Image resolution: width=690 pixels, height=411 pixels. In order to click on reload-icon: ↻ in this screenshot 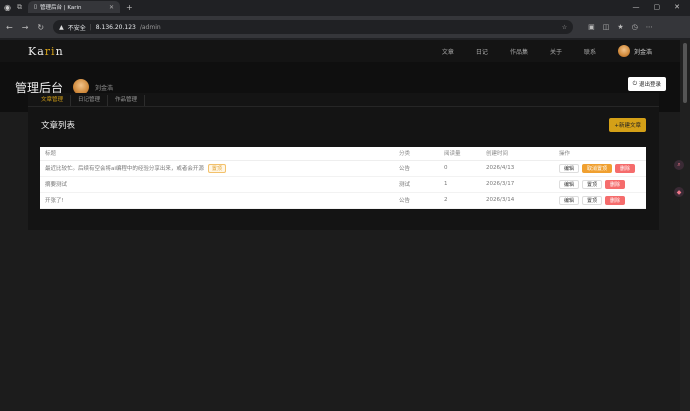, I will do `click(40, 27)`.